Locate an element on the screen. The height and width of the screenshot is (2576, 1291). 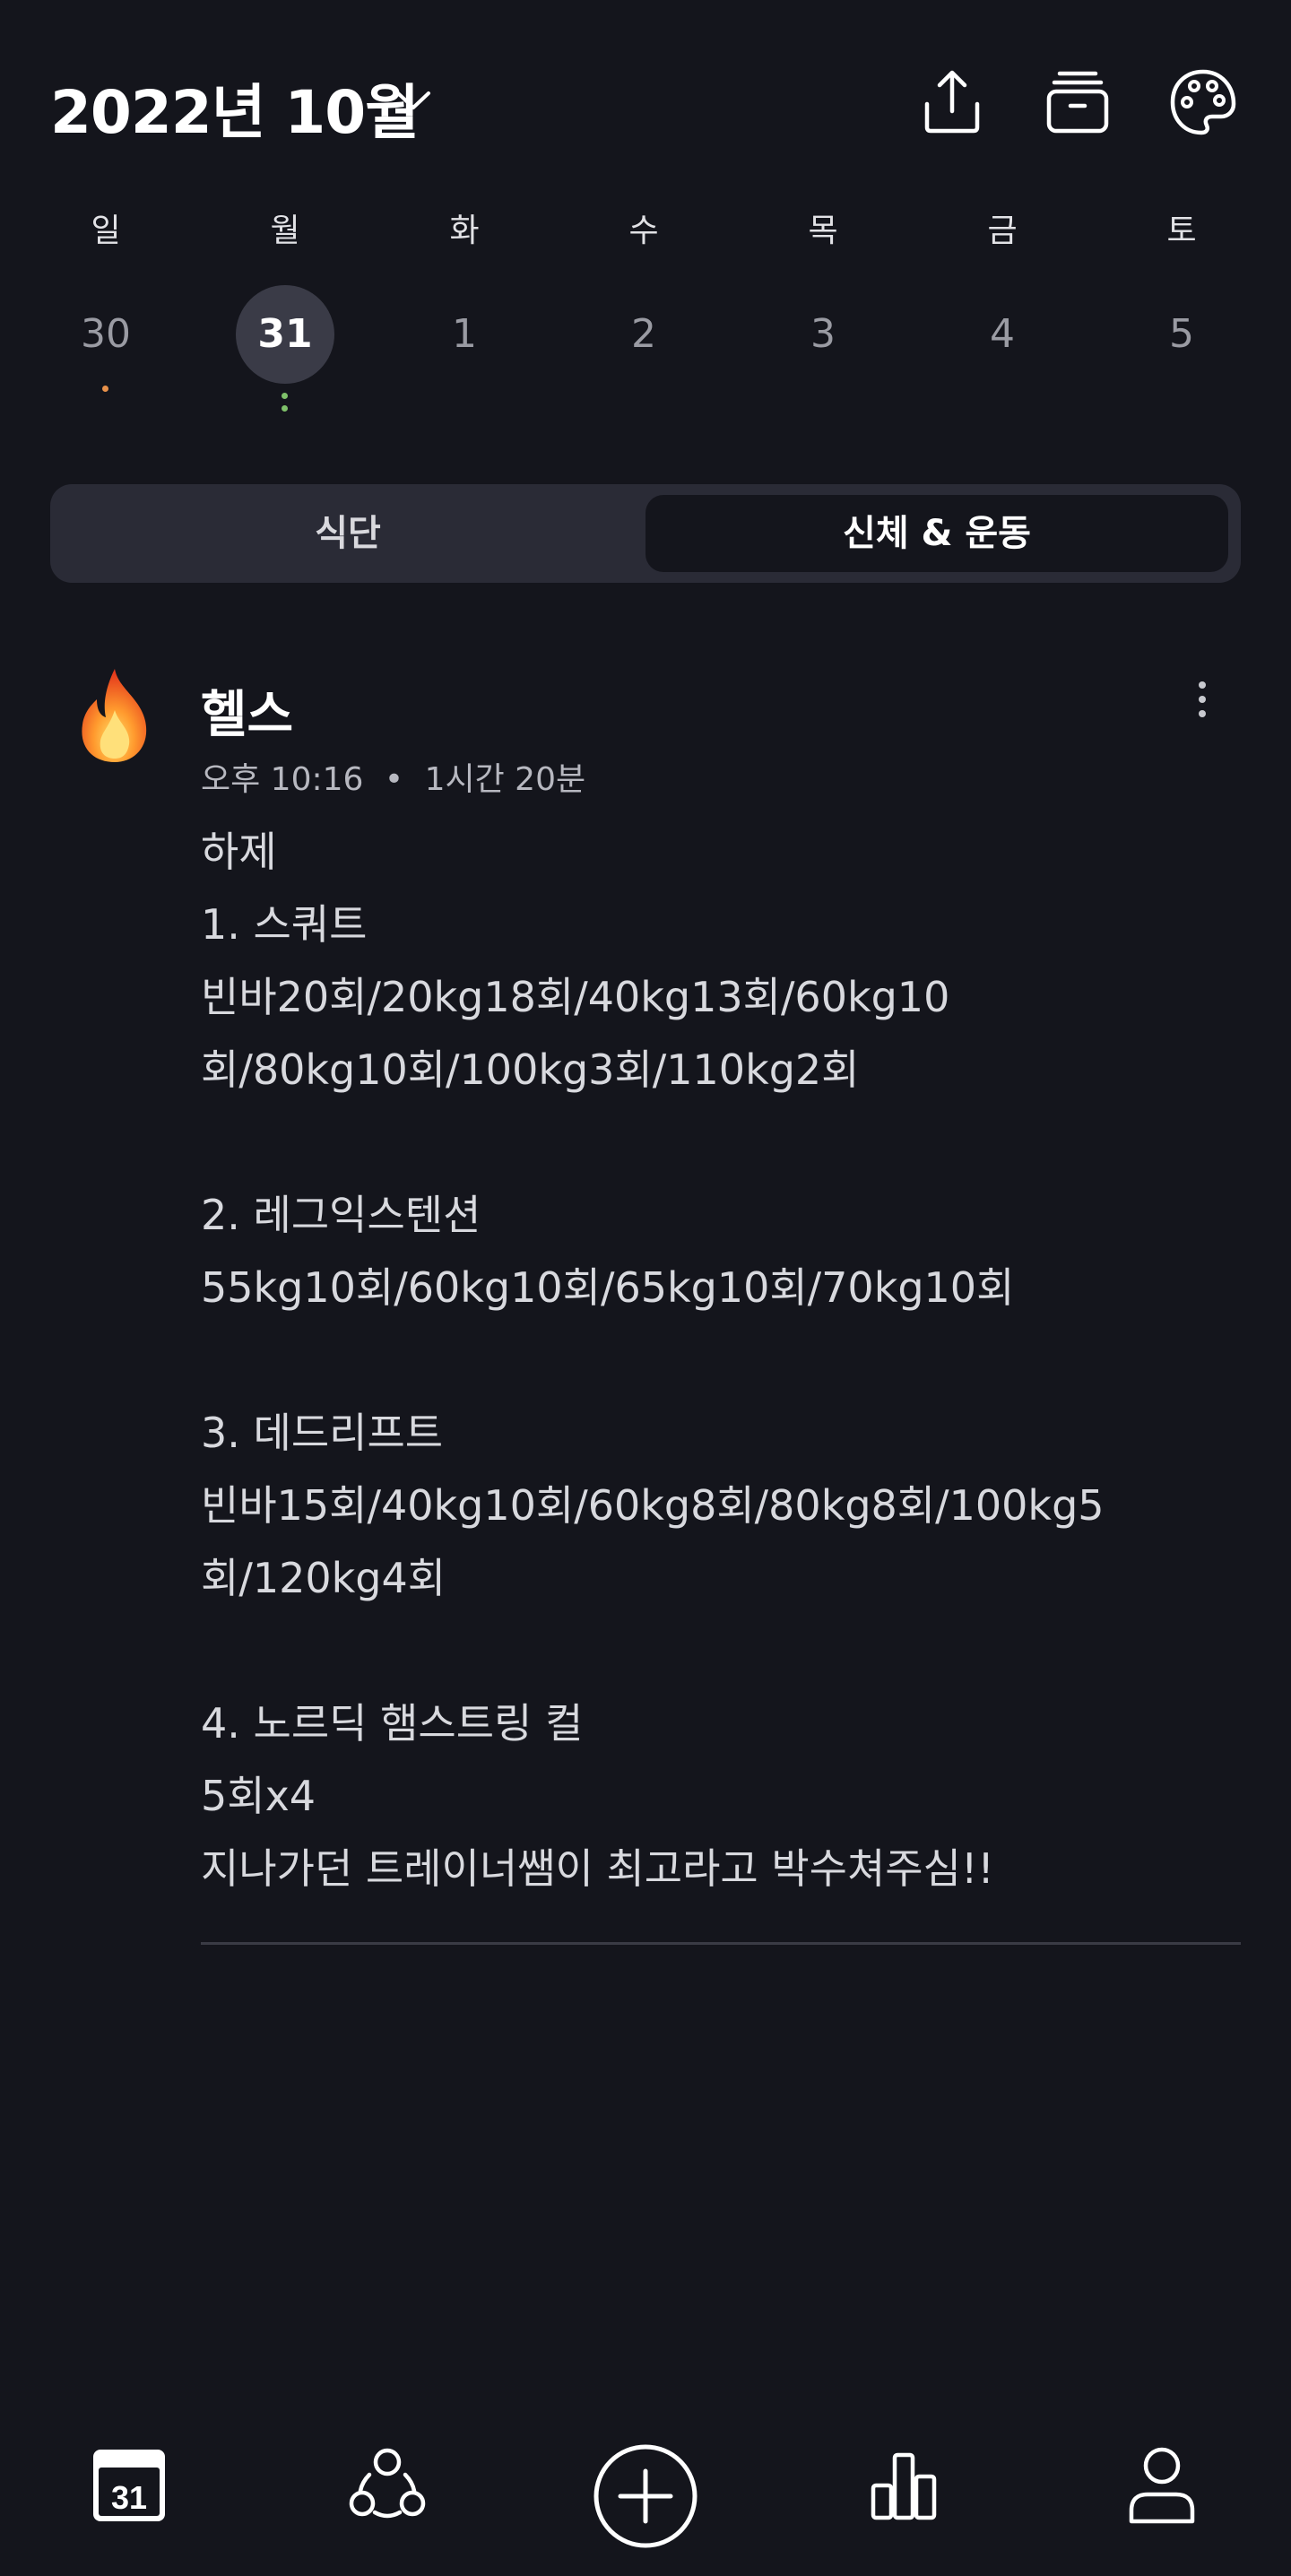
entry-title: 헬스 is located at coordinates (247, 715).